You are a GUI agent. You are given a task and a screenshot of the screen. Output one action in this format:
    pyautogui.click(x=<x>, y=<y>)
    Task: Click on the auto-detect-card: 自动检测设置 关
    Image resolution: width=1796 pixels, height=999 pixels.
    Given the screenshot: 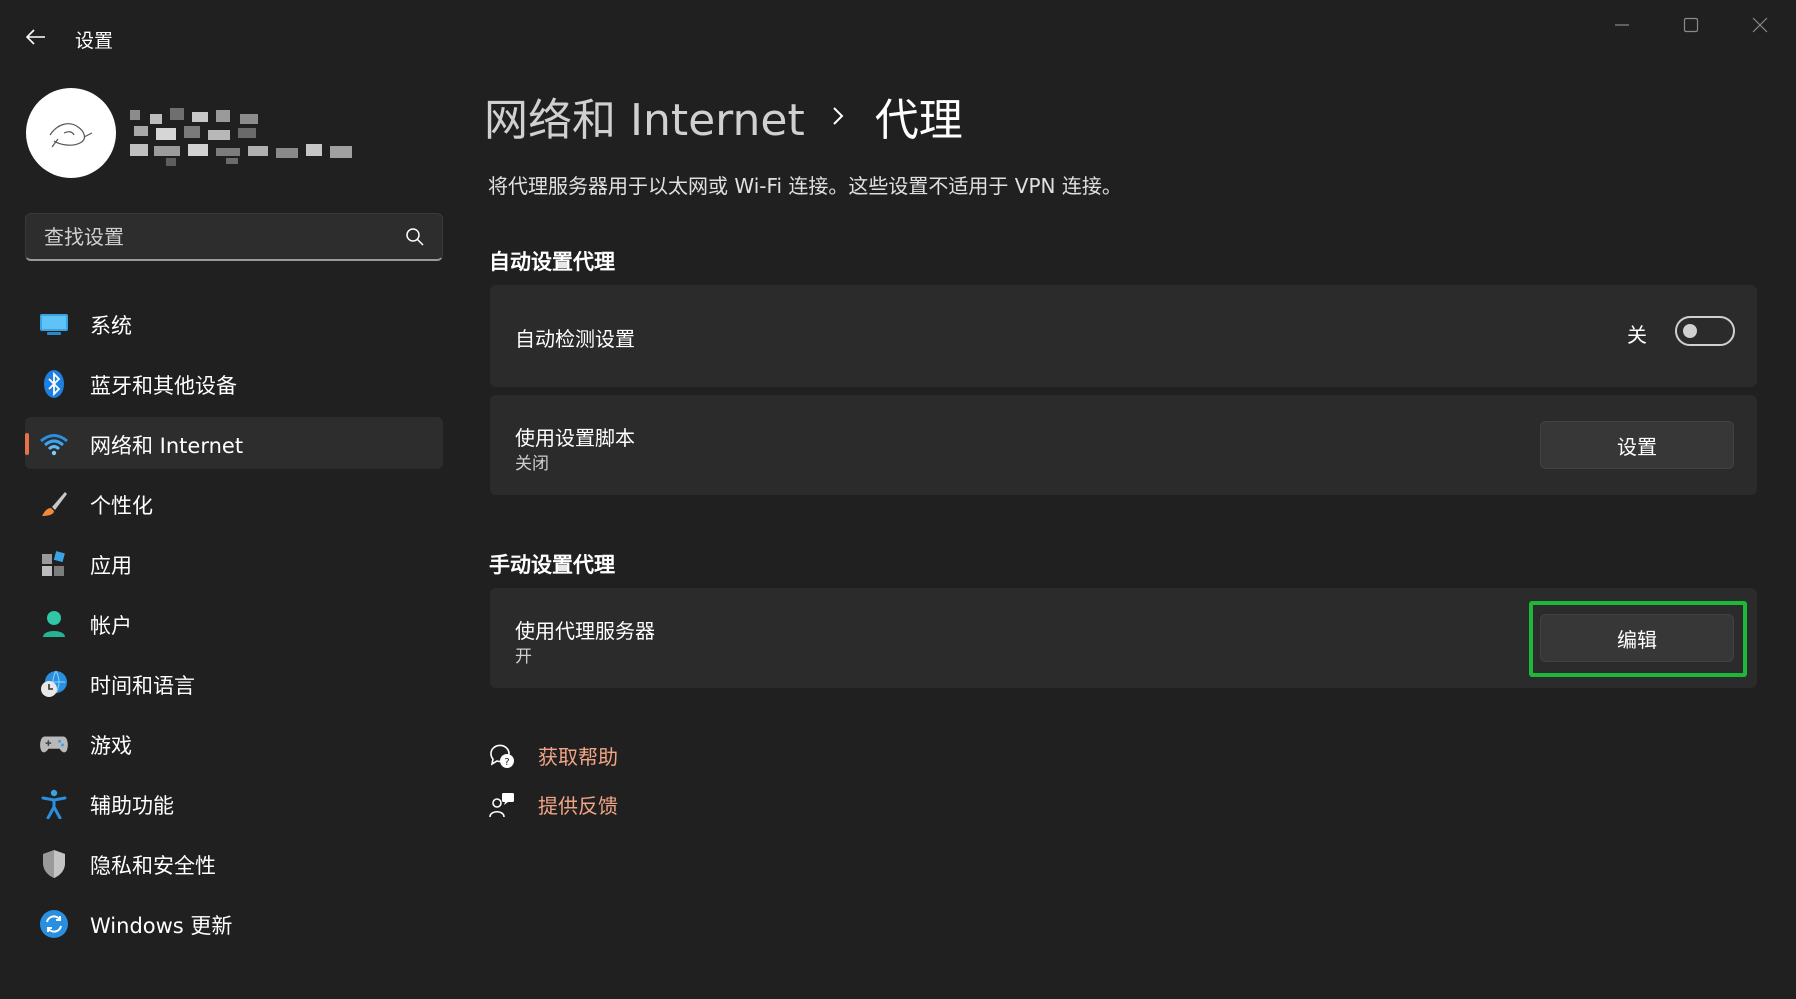 What is the action you would take?
    pyautogui.click(x=1123, y=336)
    